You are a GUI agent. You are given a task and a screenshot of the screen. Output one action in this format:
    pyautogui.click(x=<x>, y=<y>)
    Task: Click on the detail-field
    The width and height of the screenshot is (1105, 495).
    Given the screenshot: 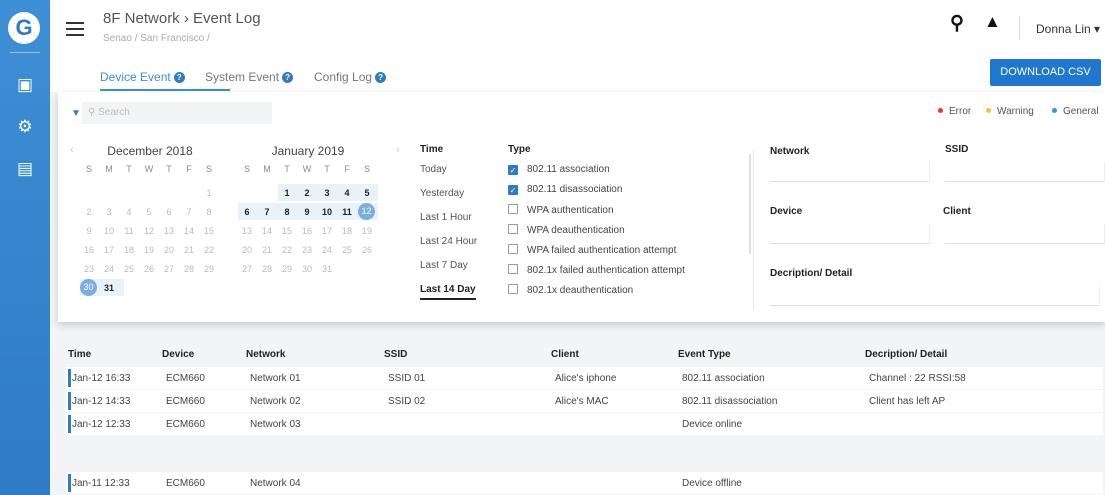 What is the action you would take?
    pyautogui.click(x=935, y=296)
    